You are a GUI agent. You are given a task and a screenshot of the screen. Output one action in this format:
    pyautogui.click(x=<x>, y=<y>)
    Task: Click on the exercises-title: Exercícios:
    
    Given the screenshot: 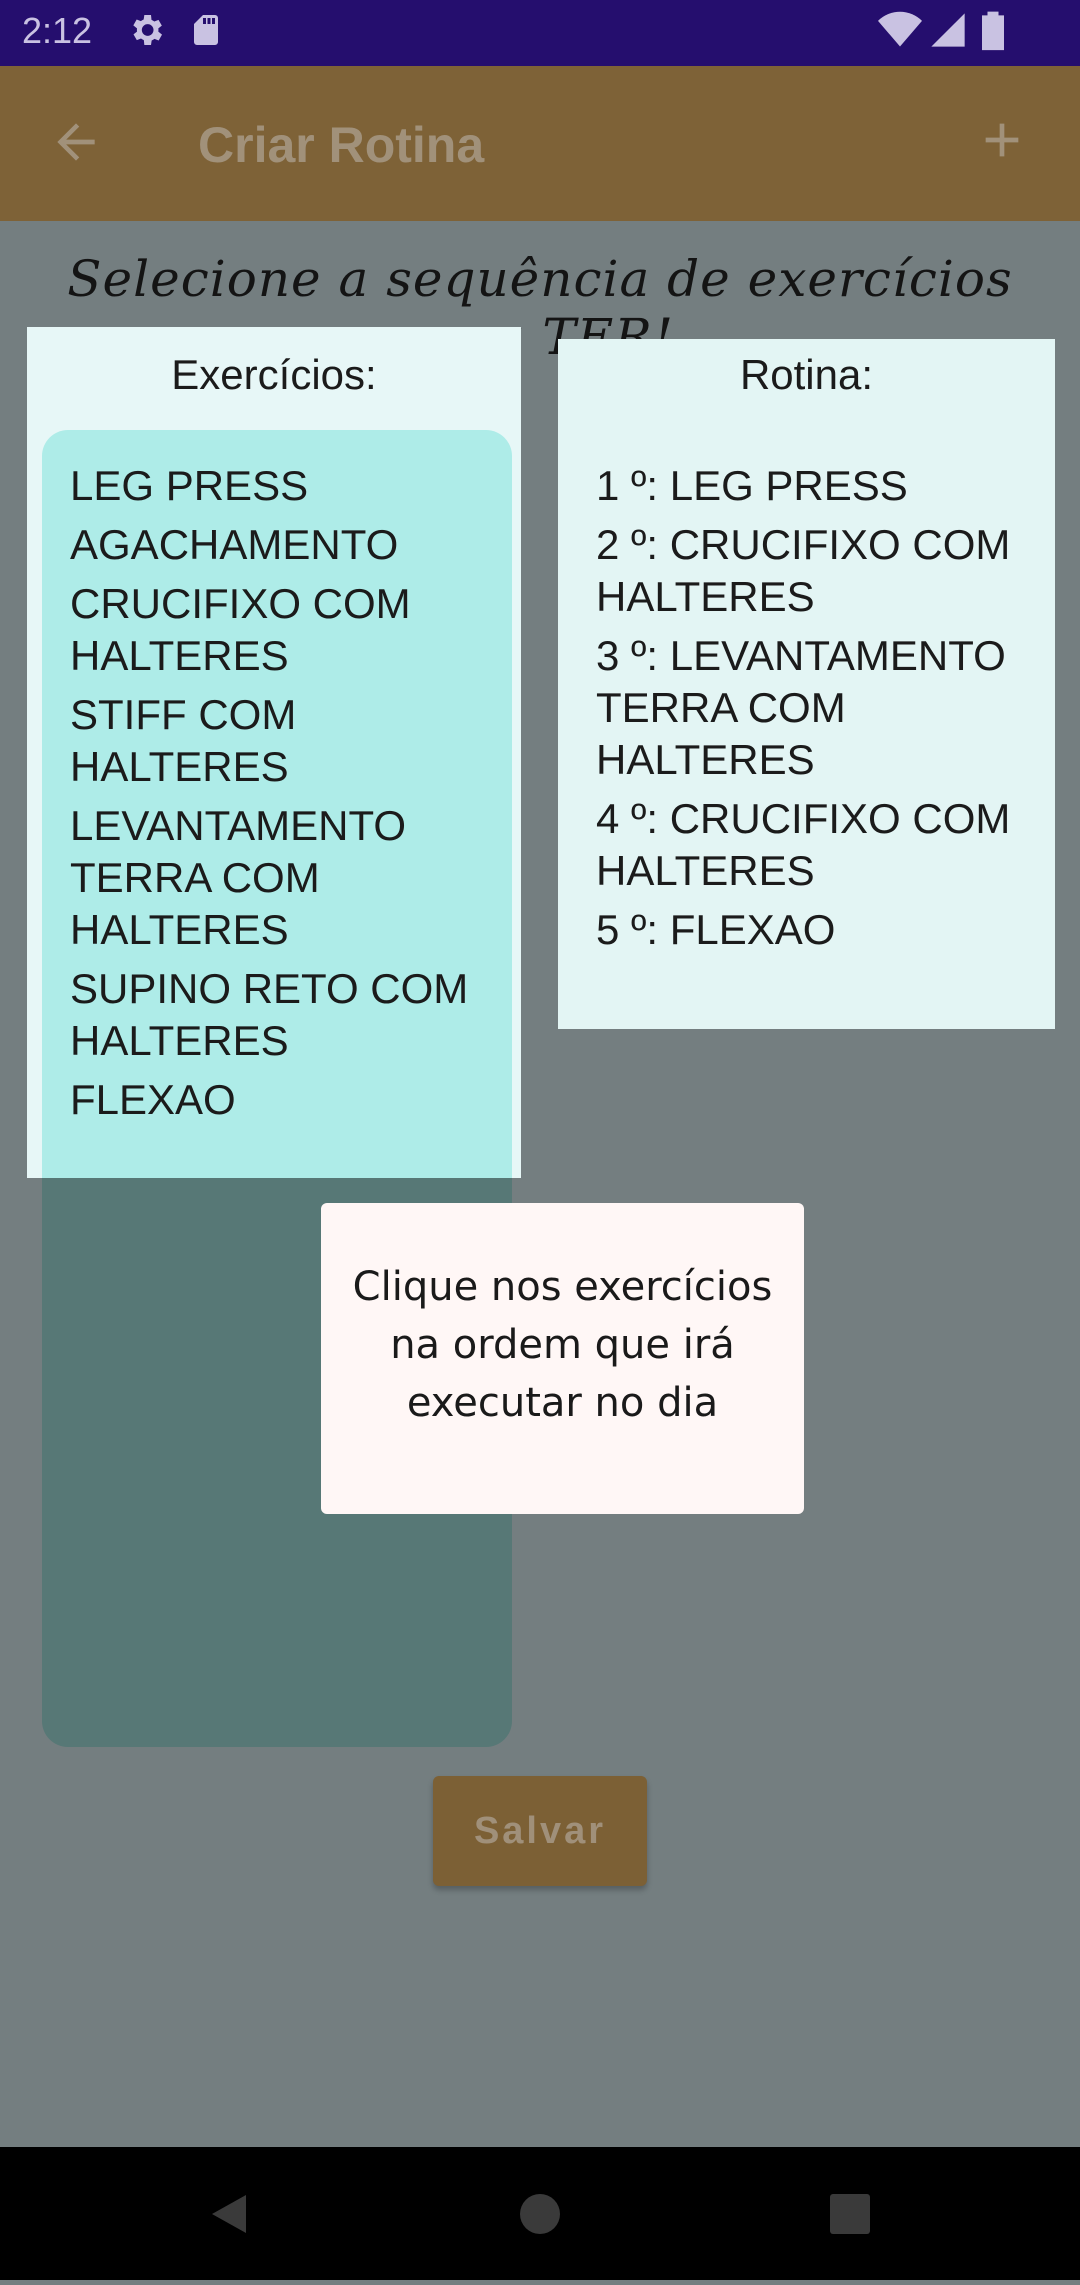 What is the action you would take?
    pyautogui.click(x=274, y=374)
    